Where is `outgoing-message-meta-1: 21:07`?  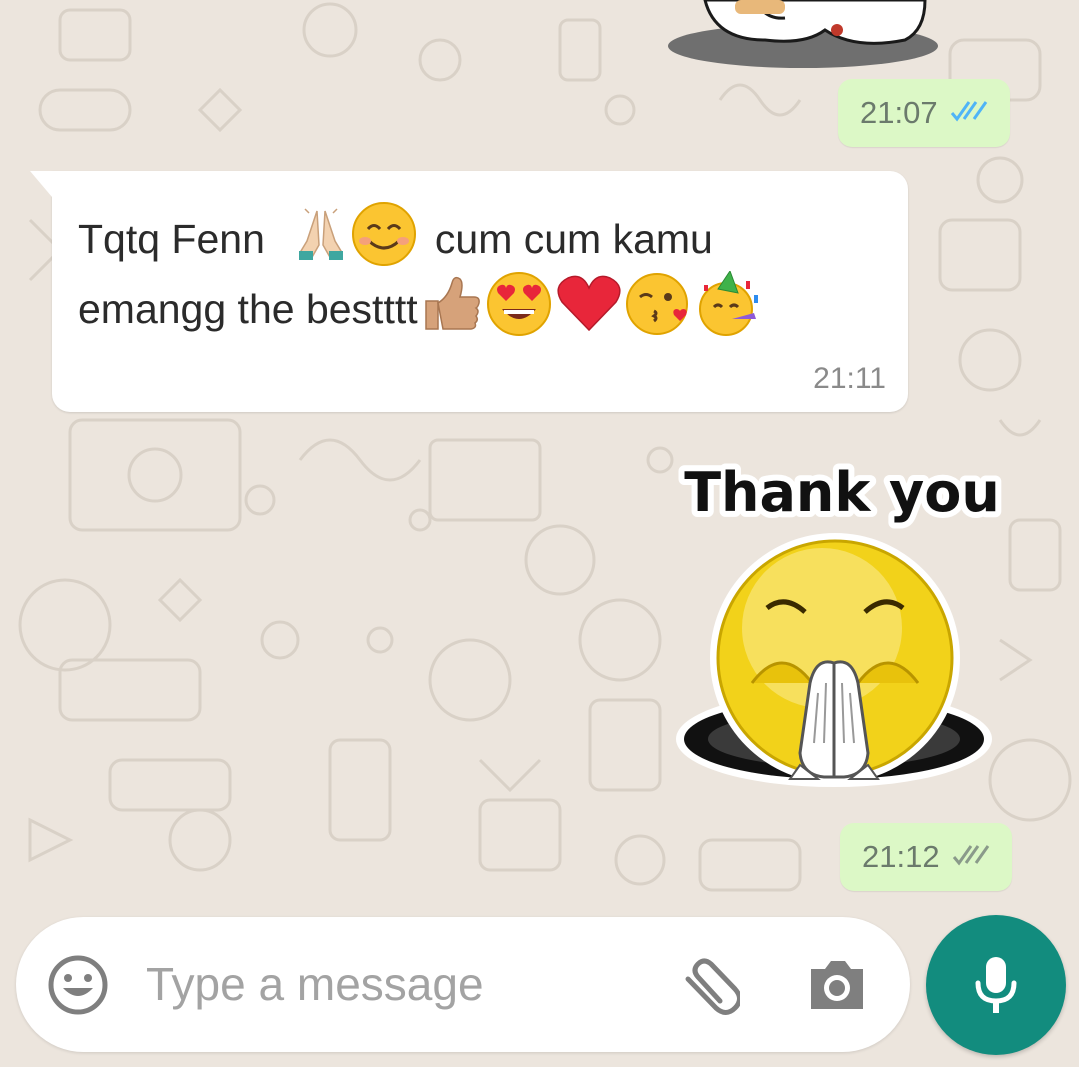 outgoing-message-meta-1: 21:07 is located at coordinates (924, 113).